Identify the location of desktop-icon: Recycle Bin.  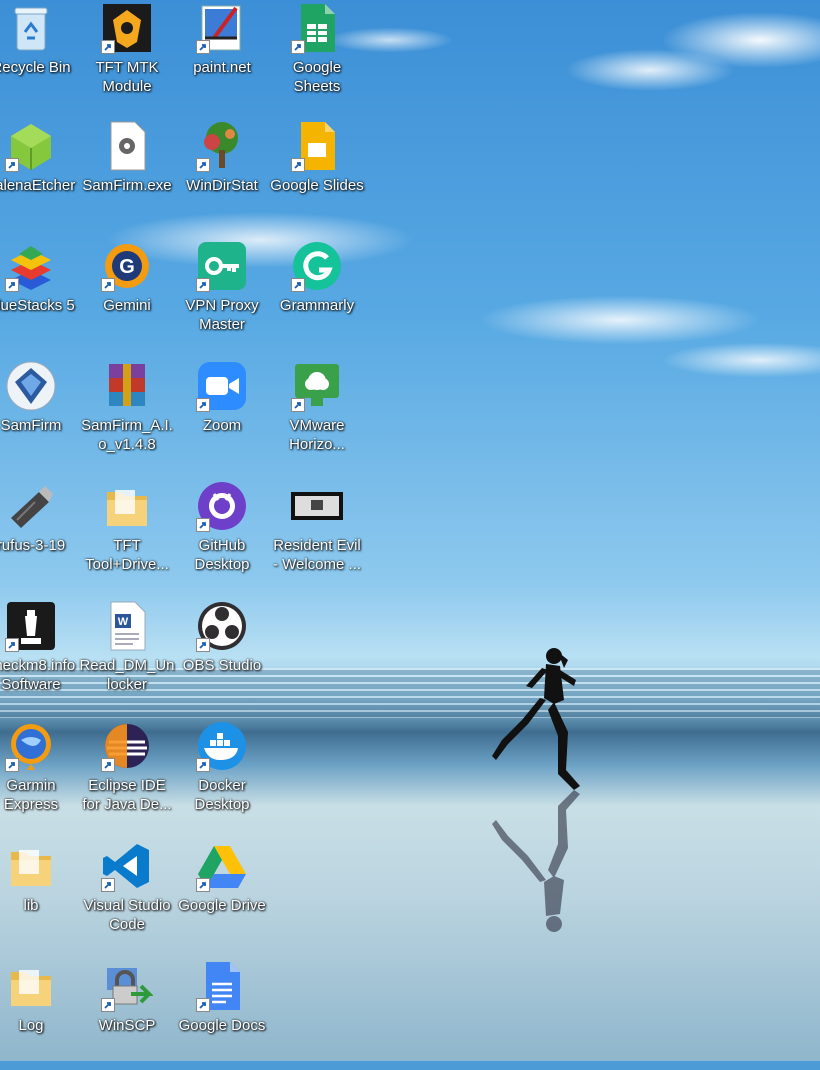
(39, 56).